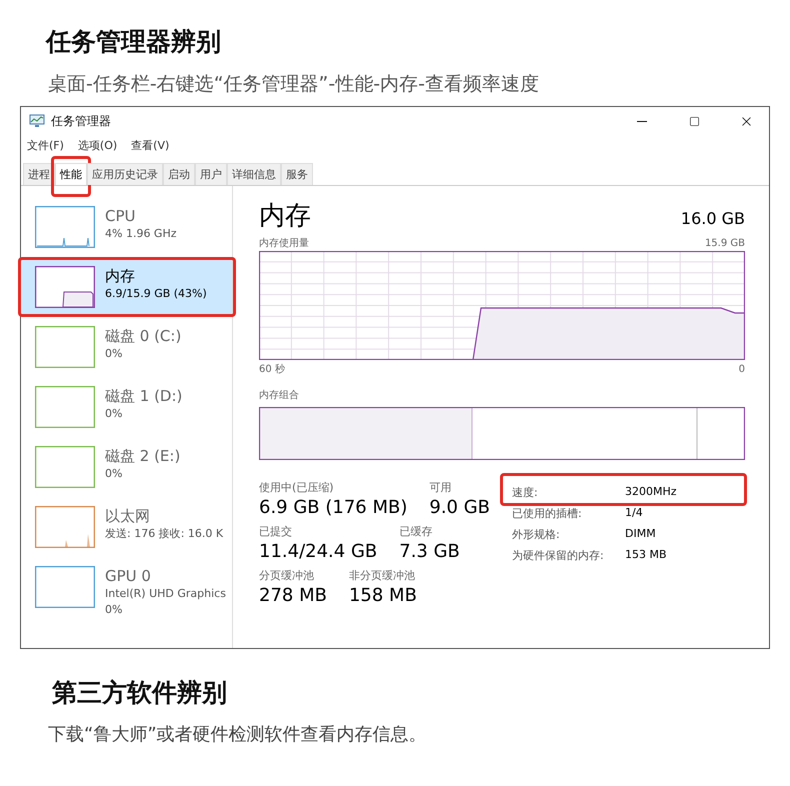 This screenshot has width=790, height=786. Describe the element at coordinates (126, 347) in the screenshot. I see `sidebar-item: 磁盘 0 (C:) 0%` at that location.